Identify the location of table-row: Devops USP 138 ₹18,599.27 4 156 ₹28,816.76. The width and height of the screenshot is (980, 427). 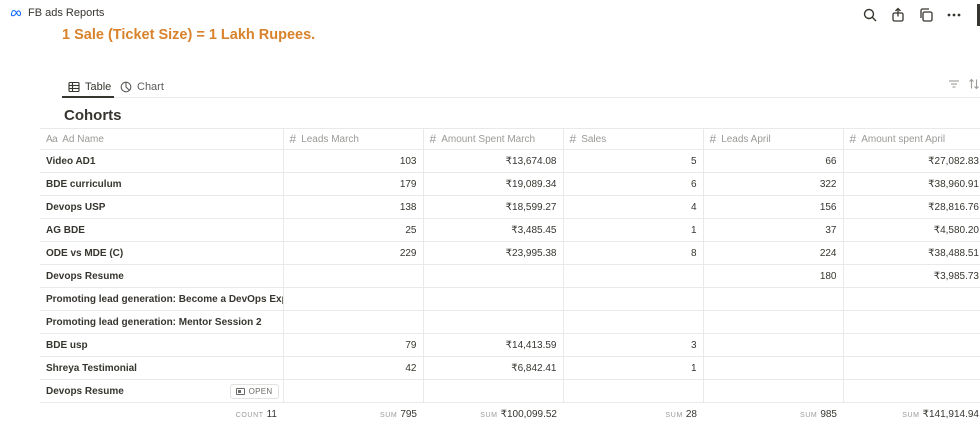
(510, 207).